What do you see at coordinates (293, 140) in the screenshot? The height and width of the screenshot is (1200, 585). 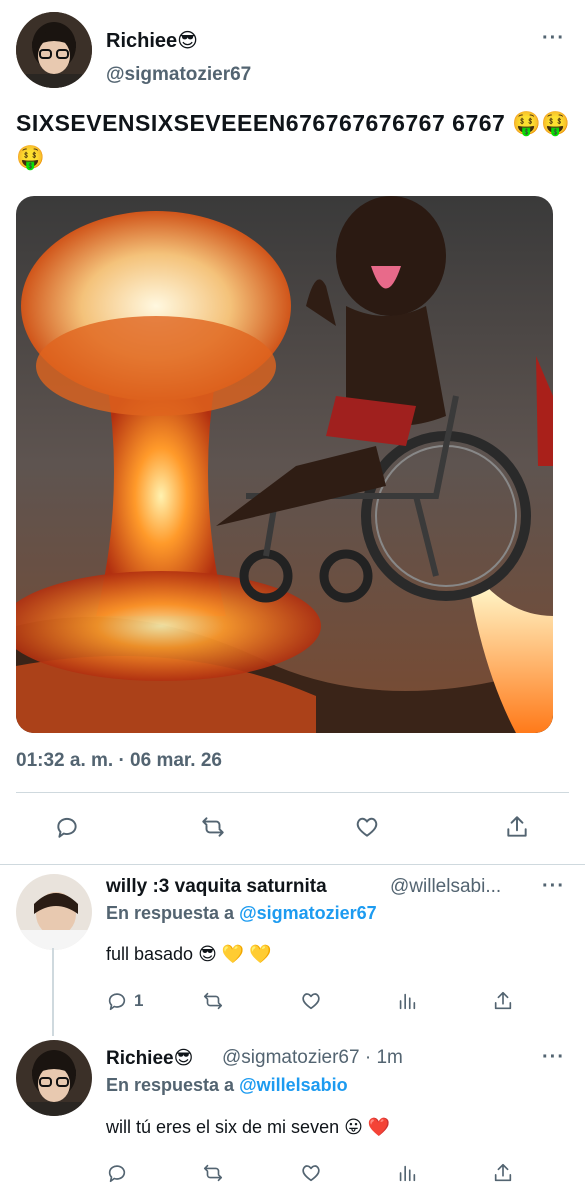 I see `tweet-text: SIXSEVENSIXSEVEEEN676767676767 6767 🤑🤑🤑` at bounding box center [293, 140].